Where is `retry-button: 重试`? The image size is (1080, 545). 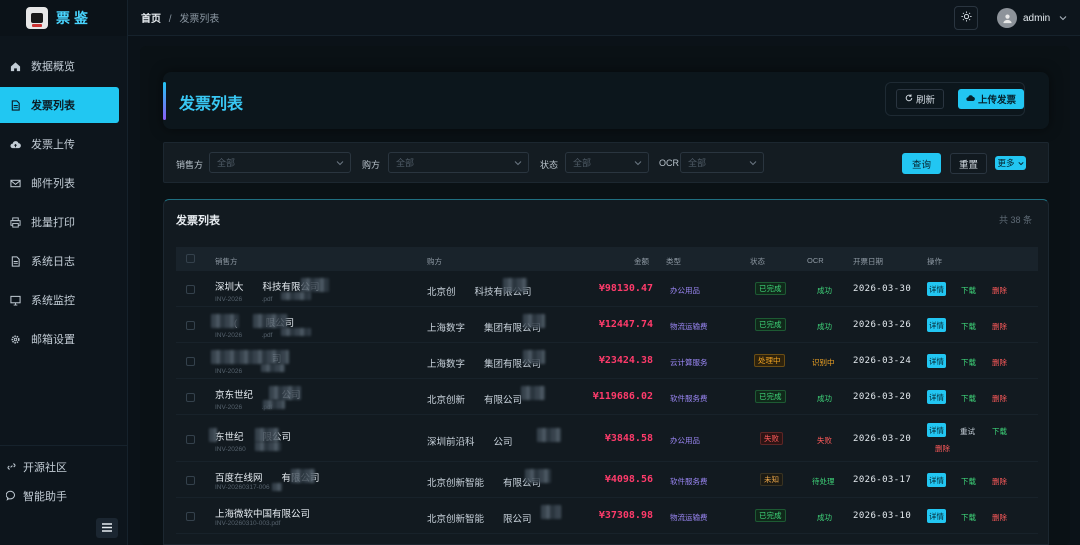 retry-button: 重试 is located at coordinates (967, 431).